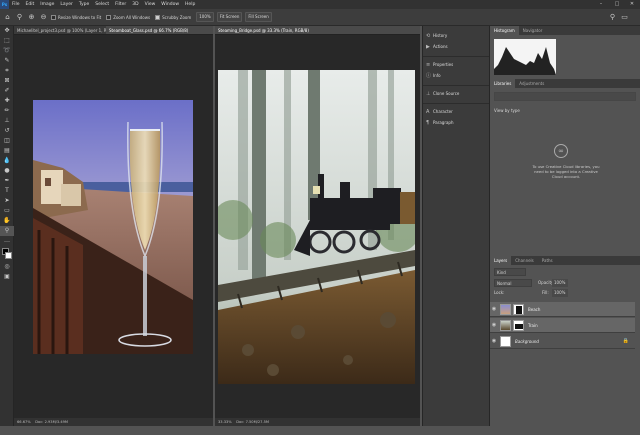 This screenshot has height=435, width=640. Describe the element at coordinates (47, 4) in the screenshot. I see `menu-image: Image` at that location.